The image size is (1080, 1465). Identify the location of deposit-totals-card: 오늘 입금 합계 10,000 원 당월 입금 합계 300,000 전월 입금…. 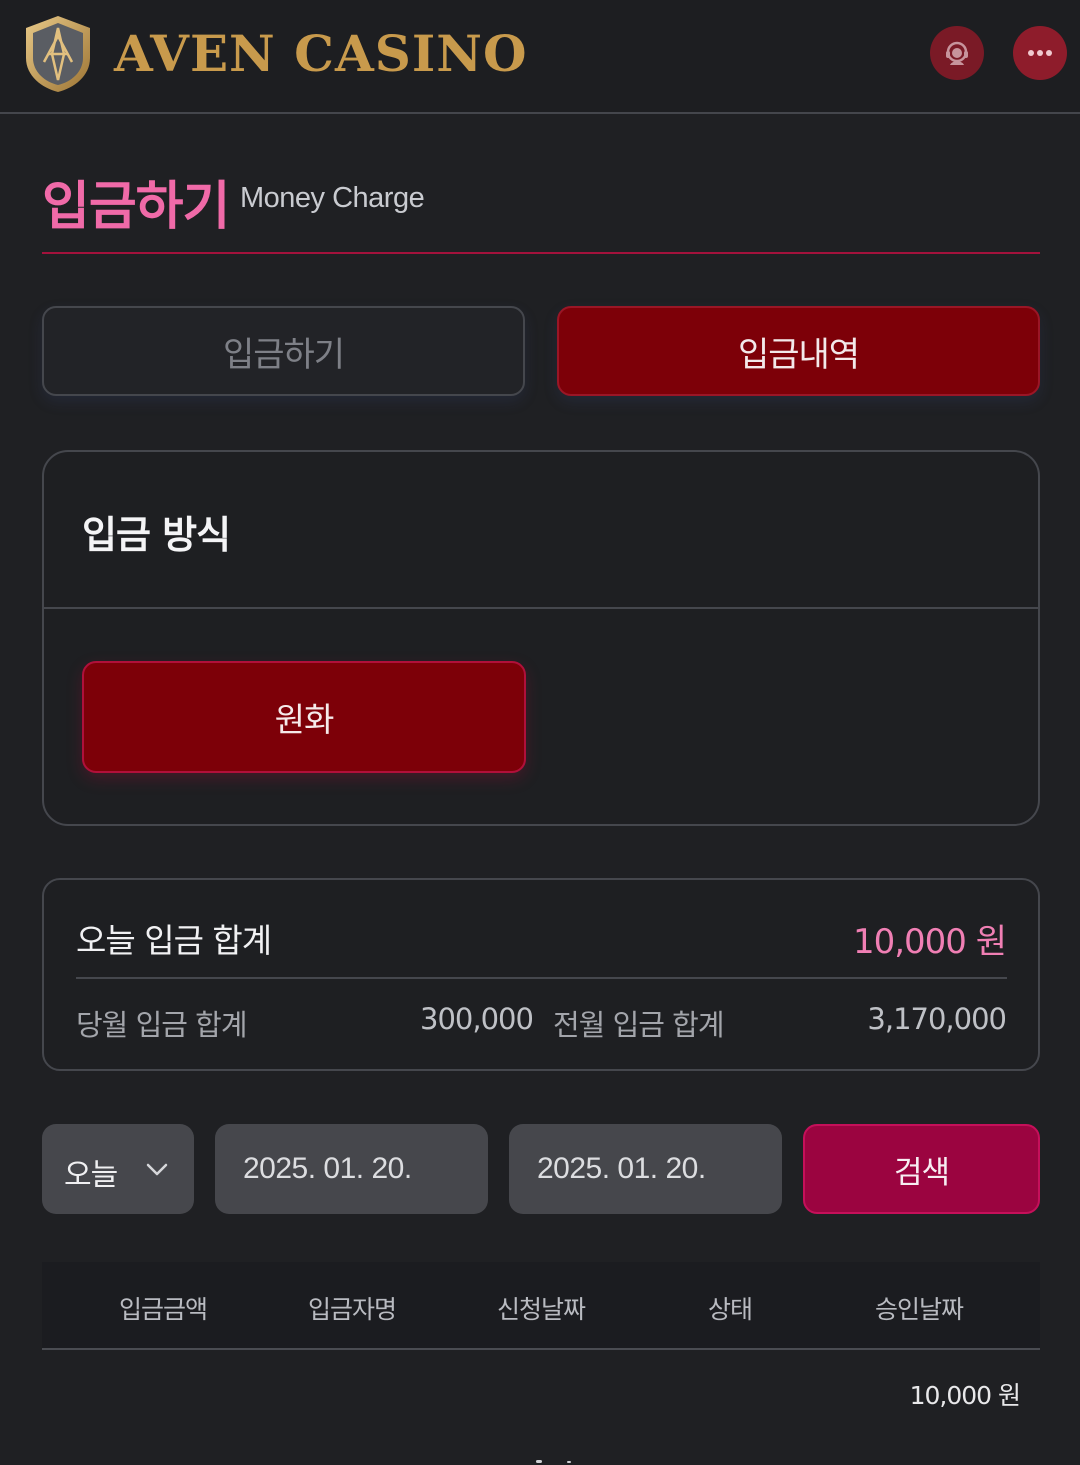
(541, 974).